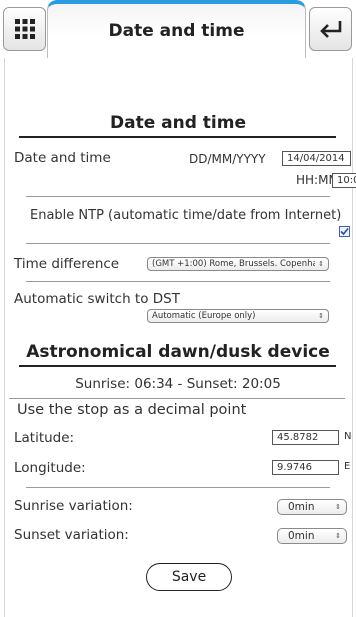  I want to click on checkmark-icon, so click(344, 231).